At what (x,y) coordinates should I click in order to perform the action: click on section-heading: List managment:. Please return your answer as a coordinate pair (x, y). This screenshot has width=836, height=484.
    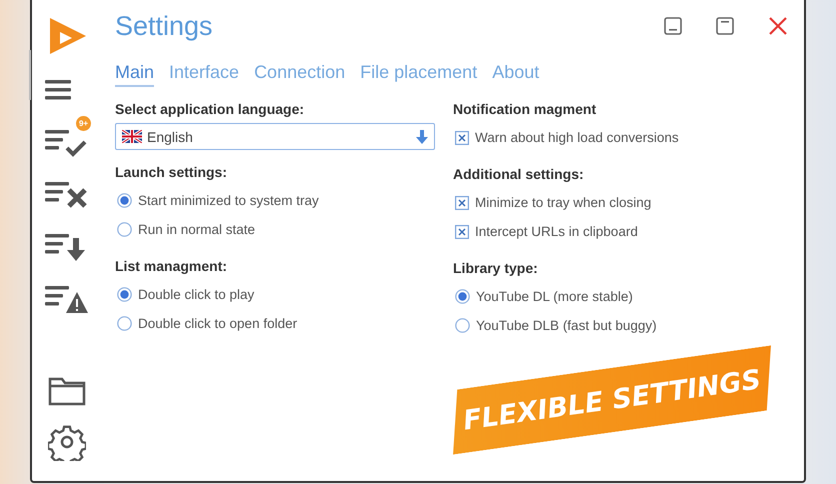
    Looking at the image, I should click on (171, 266).